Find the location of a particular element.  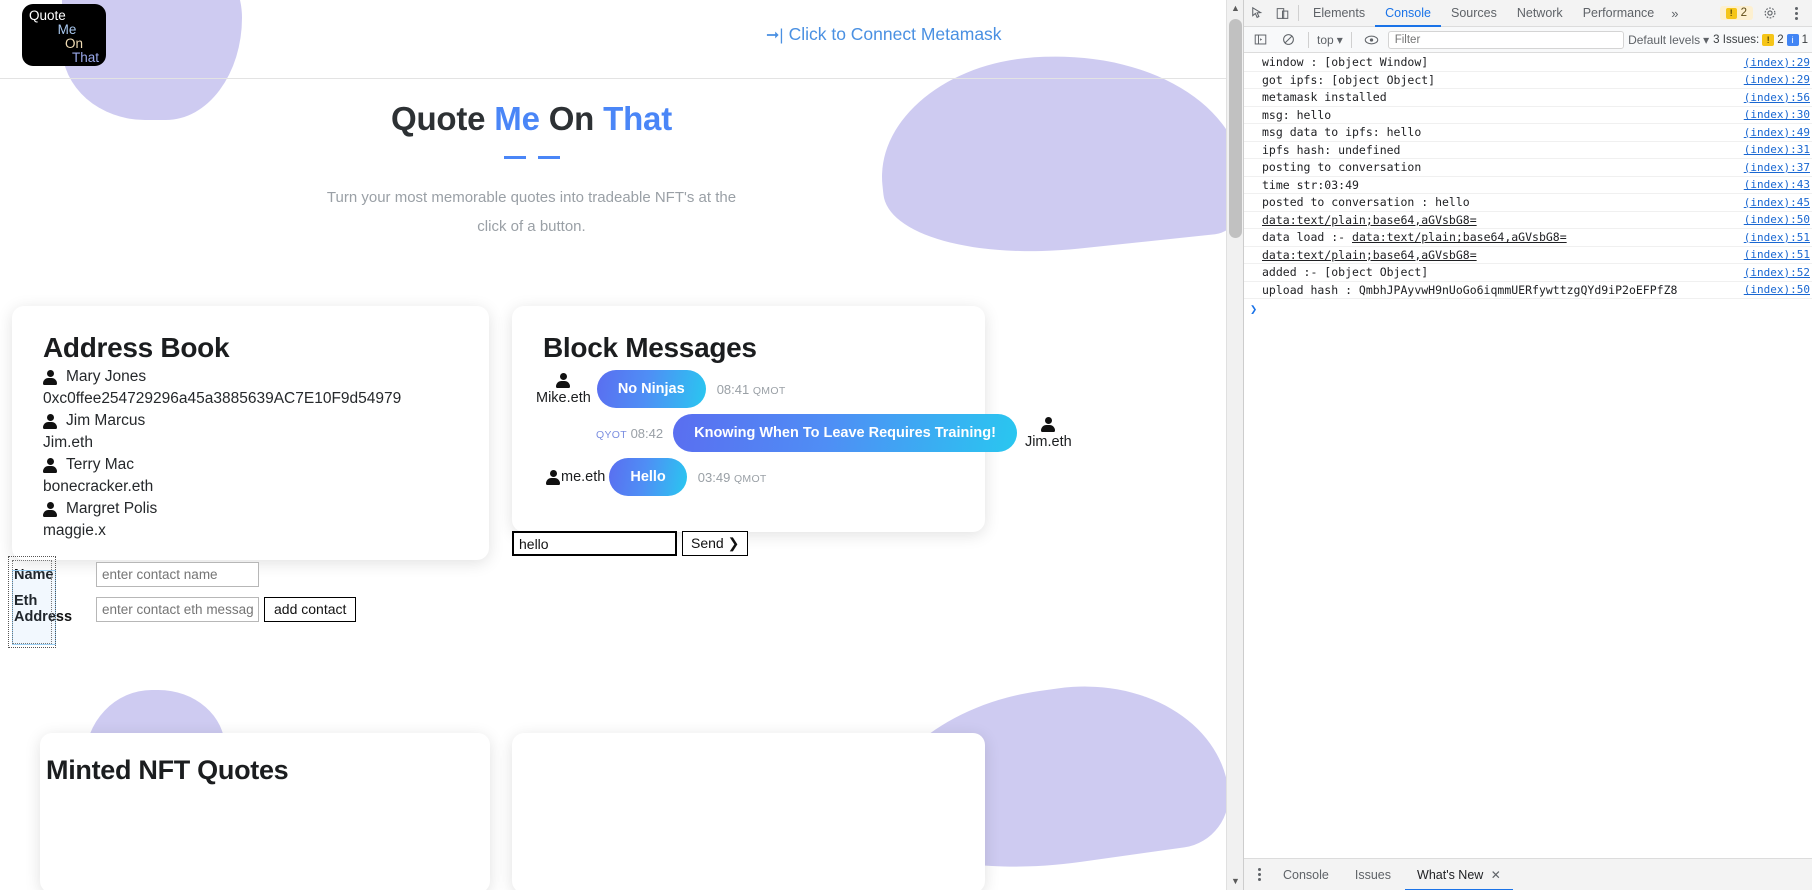

message-sender: me.eth is located at coordinates (575, 477).